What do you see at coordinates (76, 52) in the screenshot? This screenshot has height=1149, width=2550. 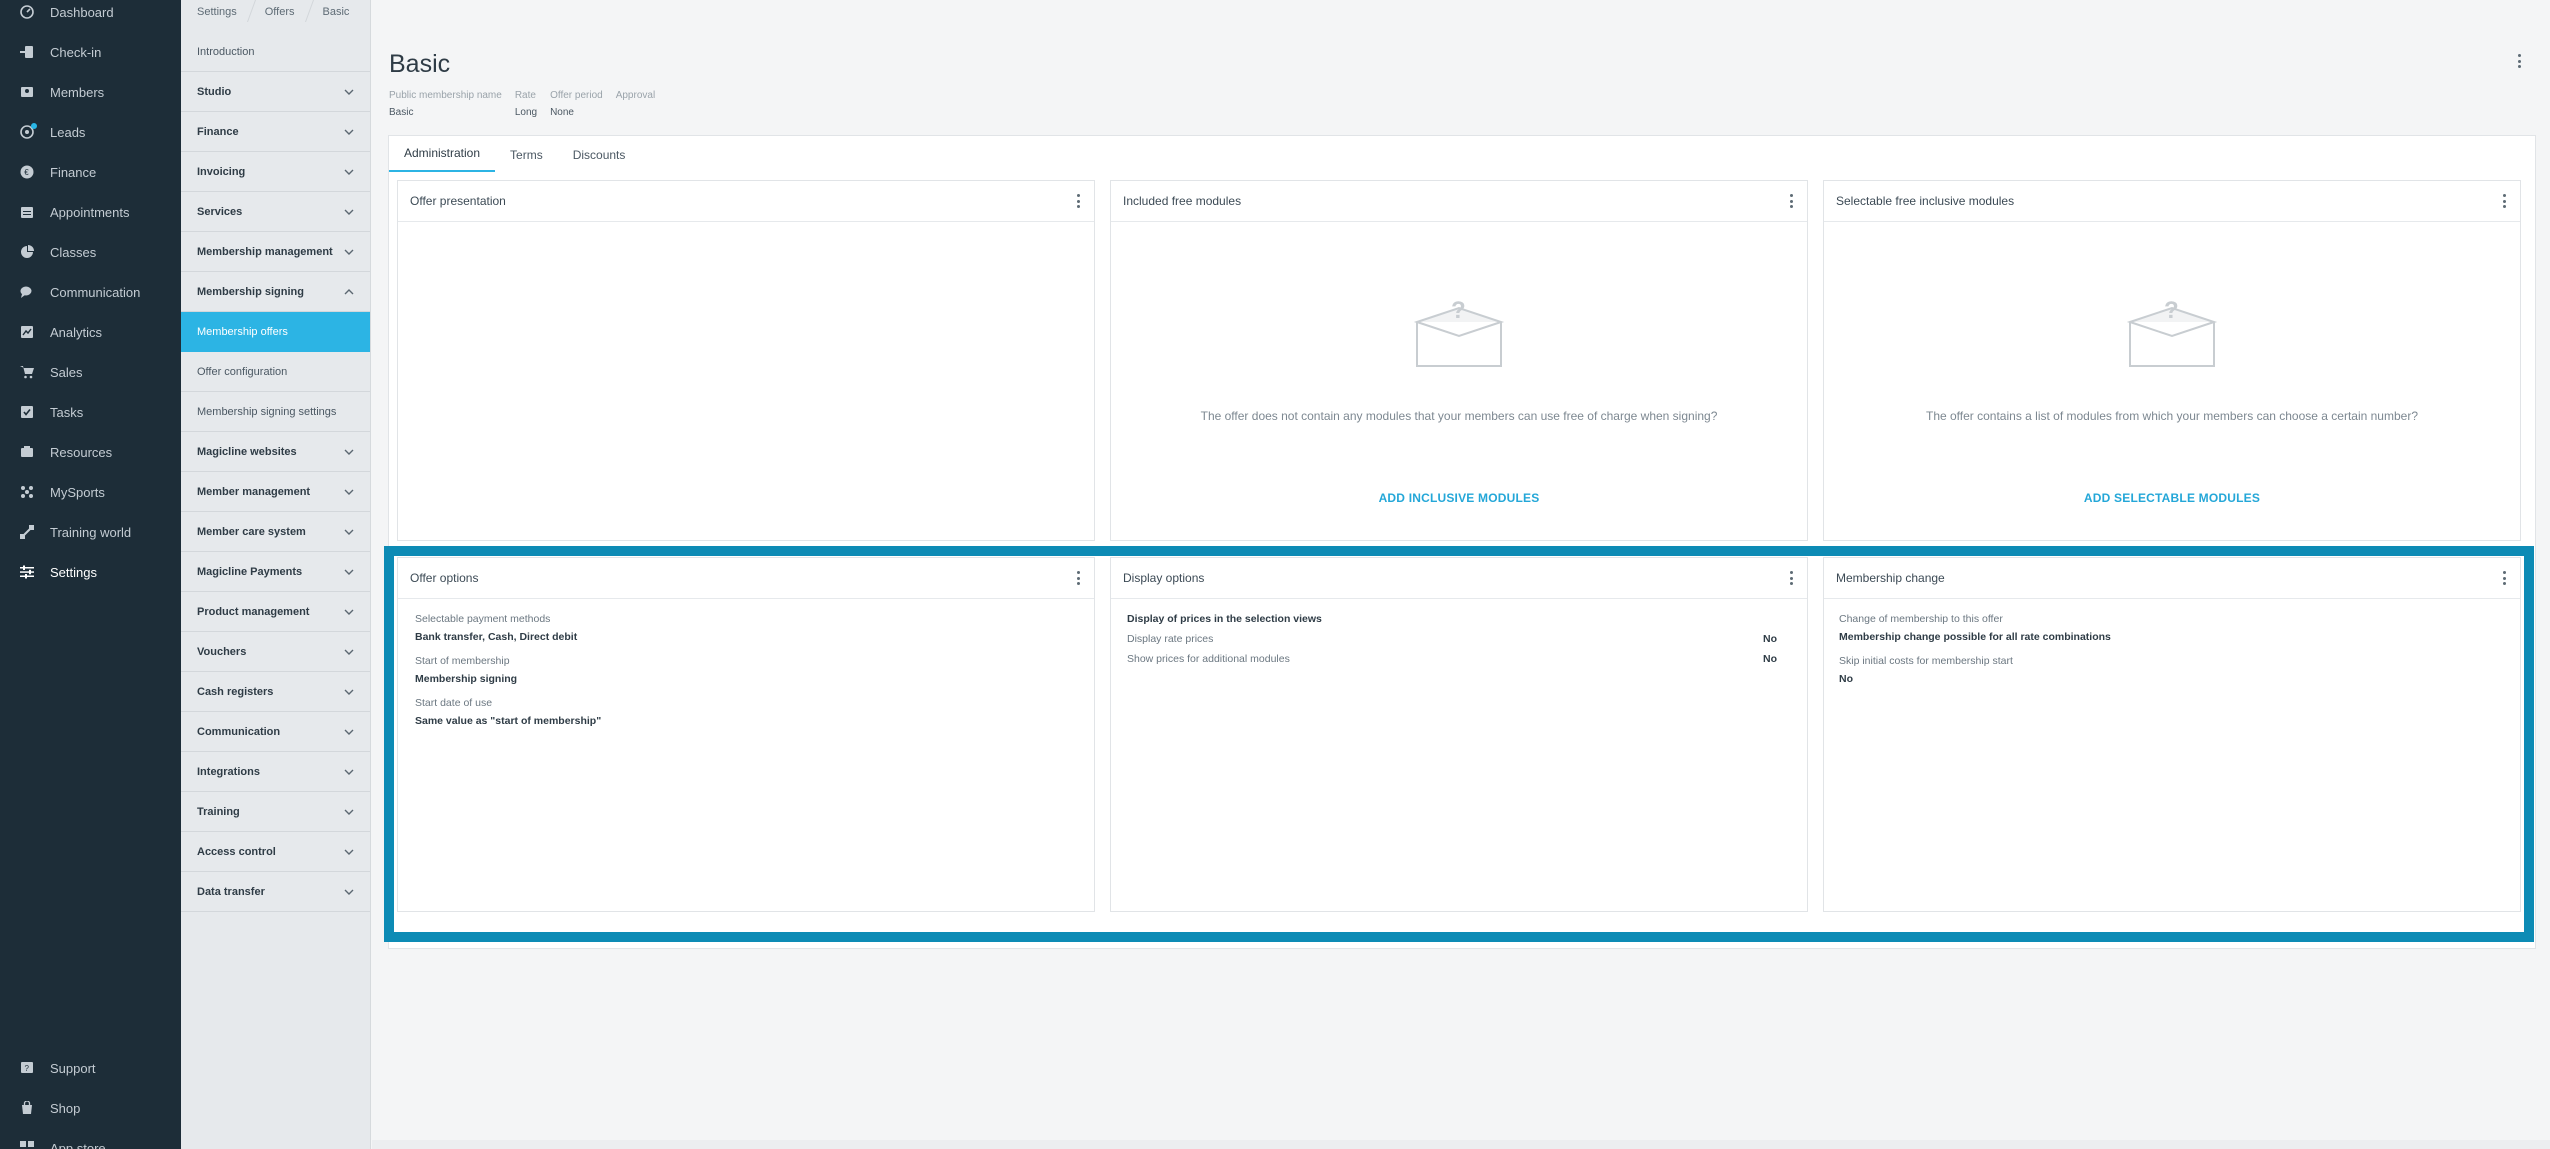 I see `nav-label: Check-in` at bounding box center [76, 52].